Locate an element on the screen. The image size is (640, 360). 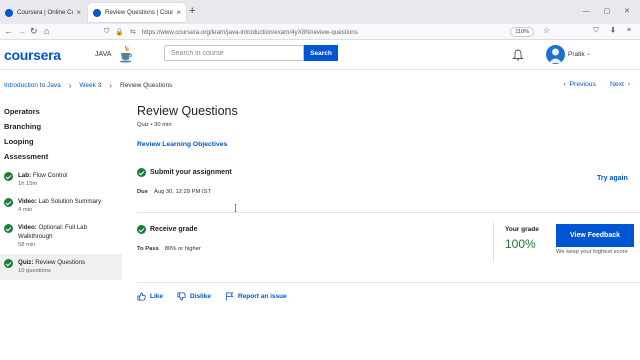
sidebar-item-review-questions: Quiz: Review Questions 10 questions is located at coordinates (61, 267).